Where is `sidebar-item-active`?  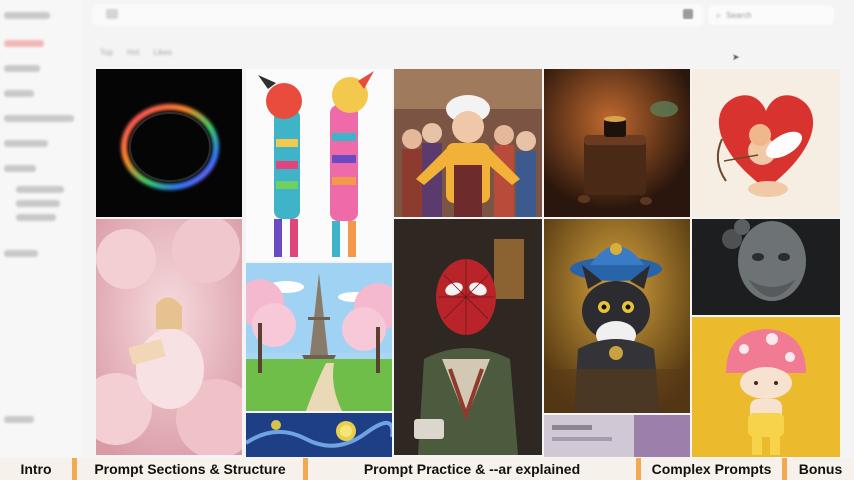 sidebar-item-active is located at coordinates (24, 43).